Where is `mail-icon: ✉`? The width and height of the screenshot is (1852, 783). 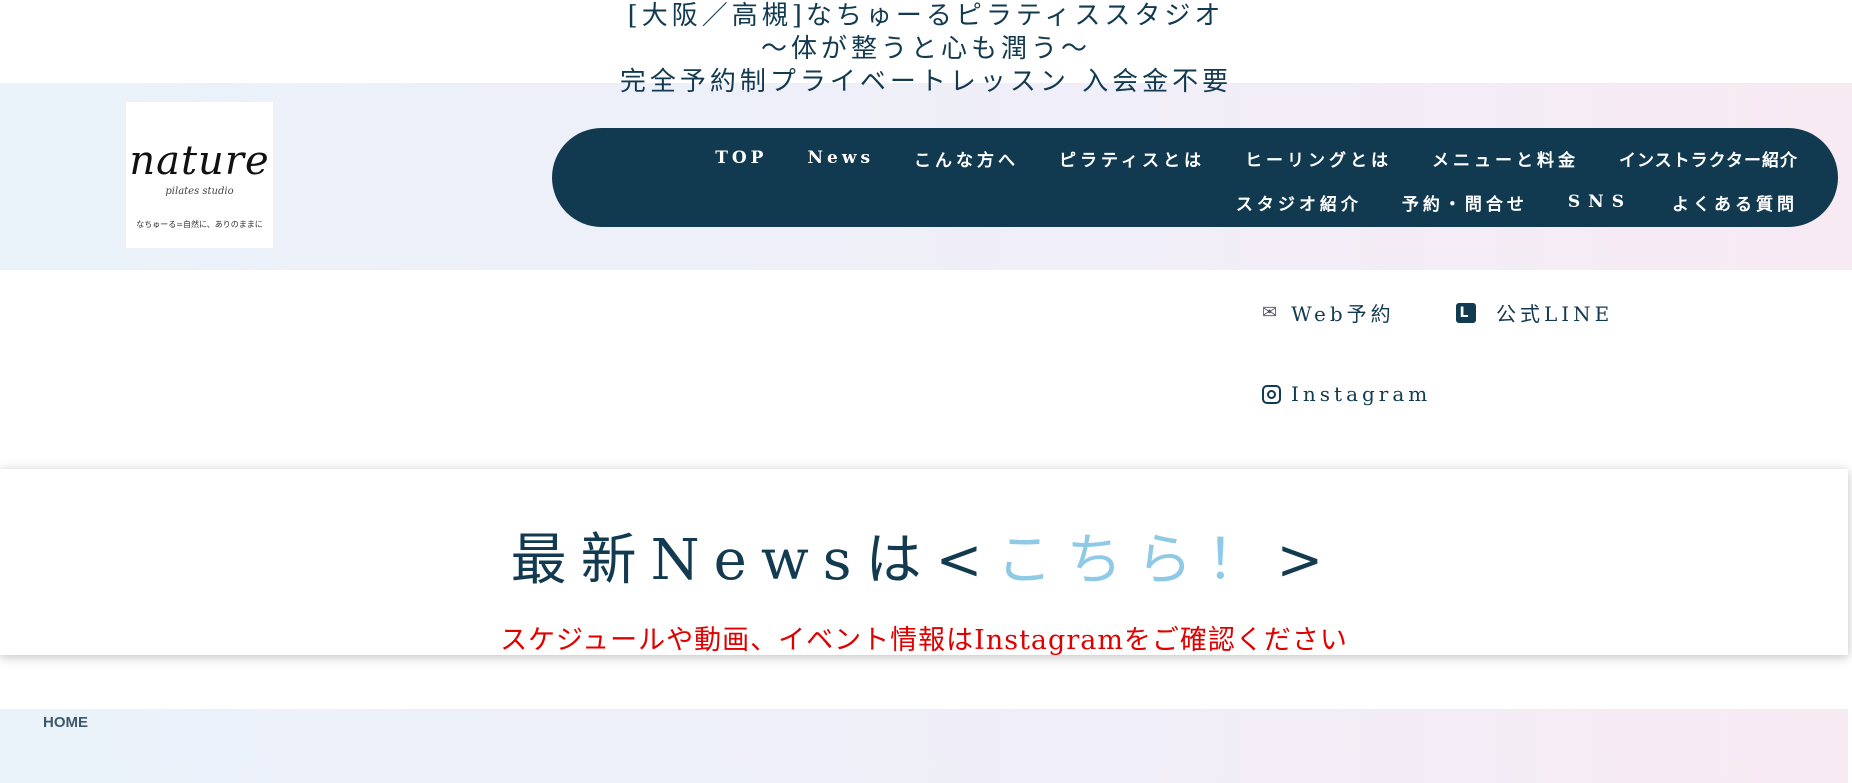 mail-icon: ✉ is located at coordinates (1272, 312).